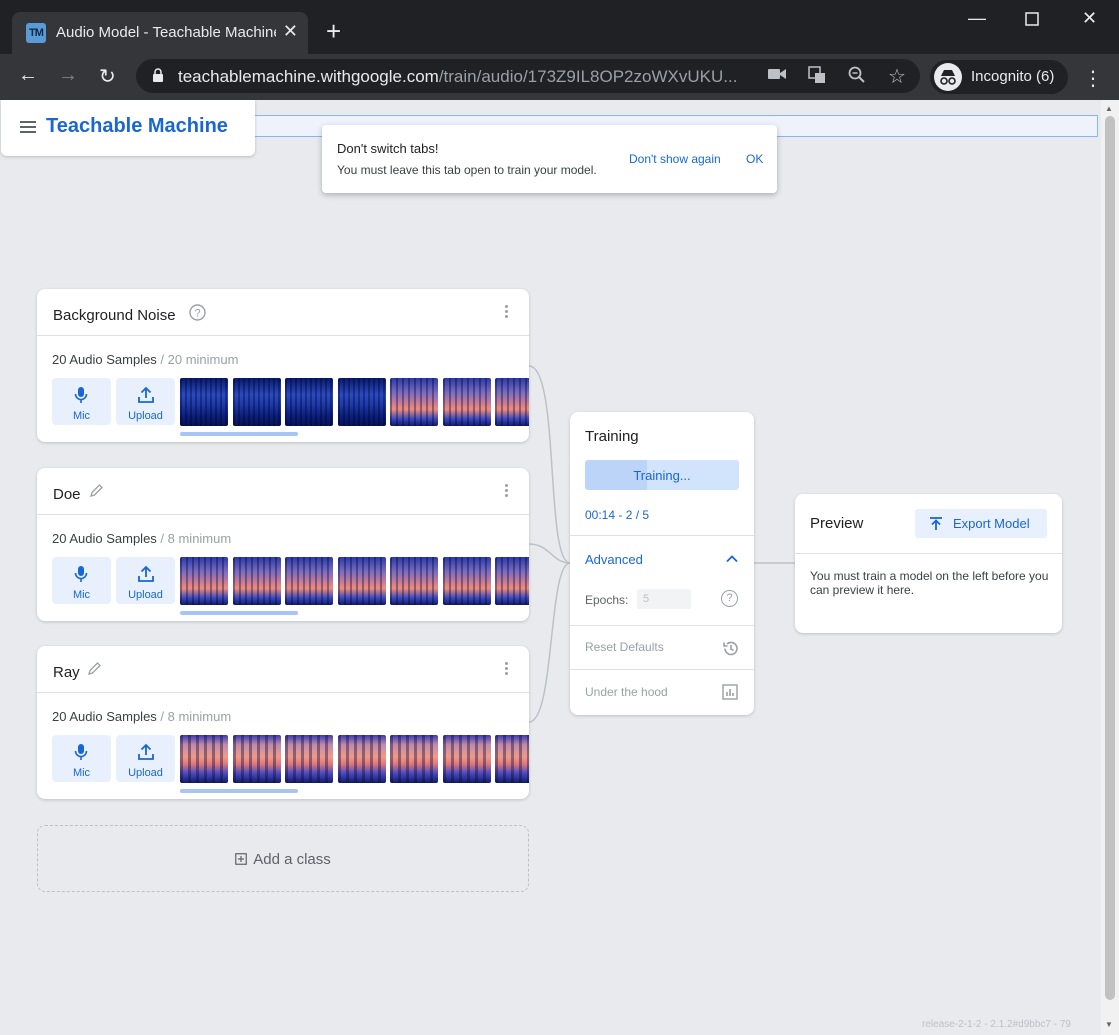 This screenshot has width=1119, height=1035. Describe the element at coordinates (333, 31) in the screenshot. I see `new-tab-icon: +` at that location.